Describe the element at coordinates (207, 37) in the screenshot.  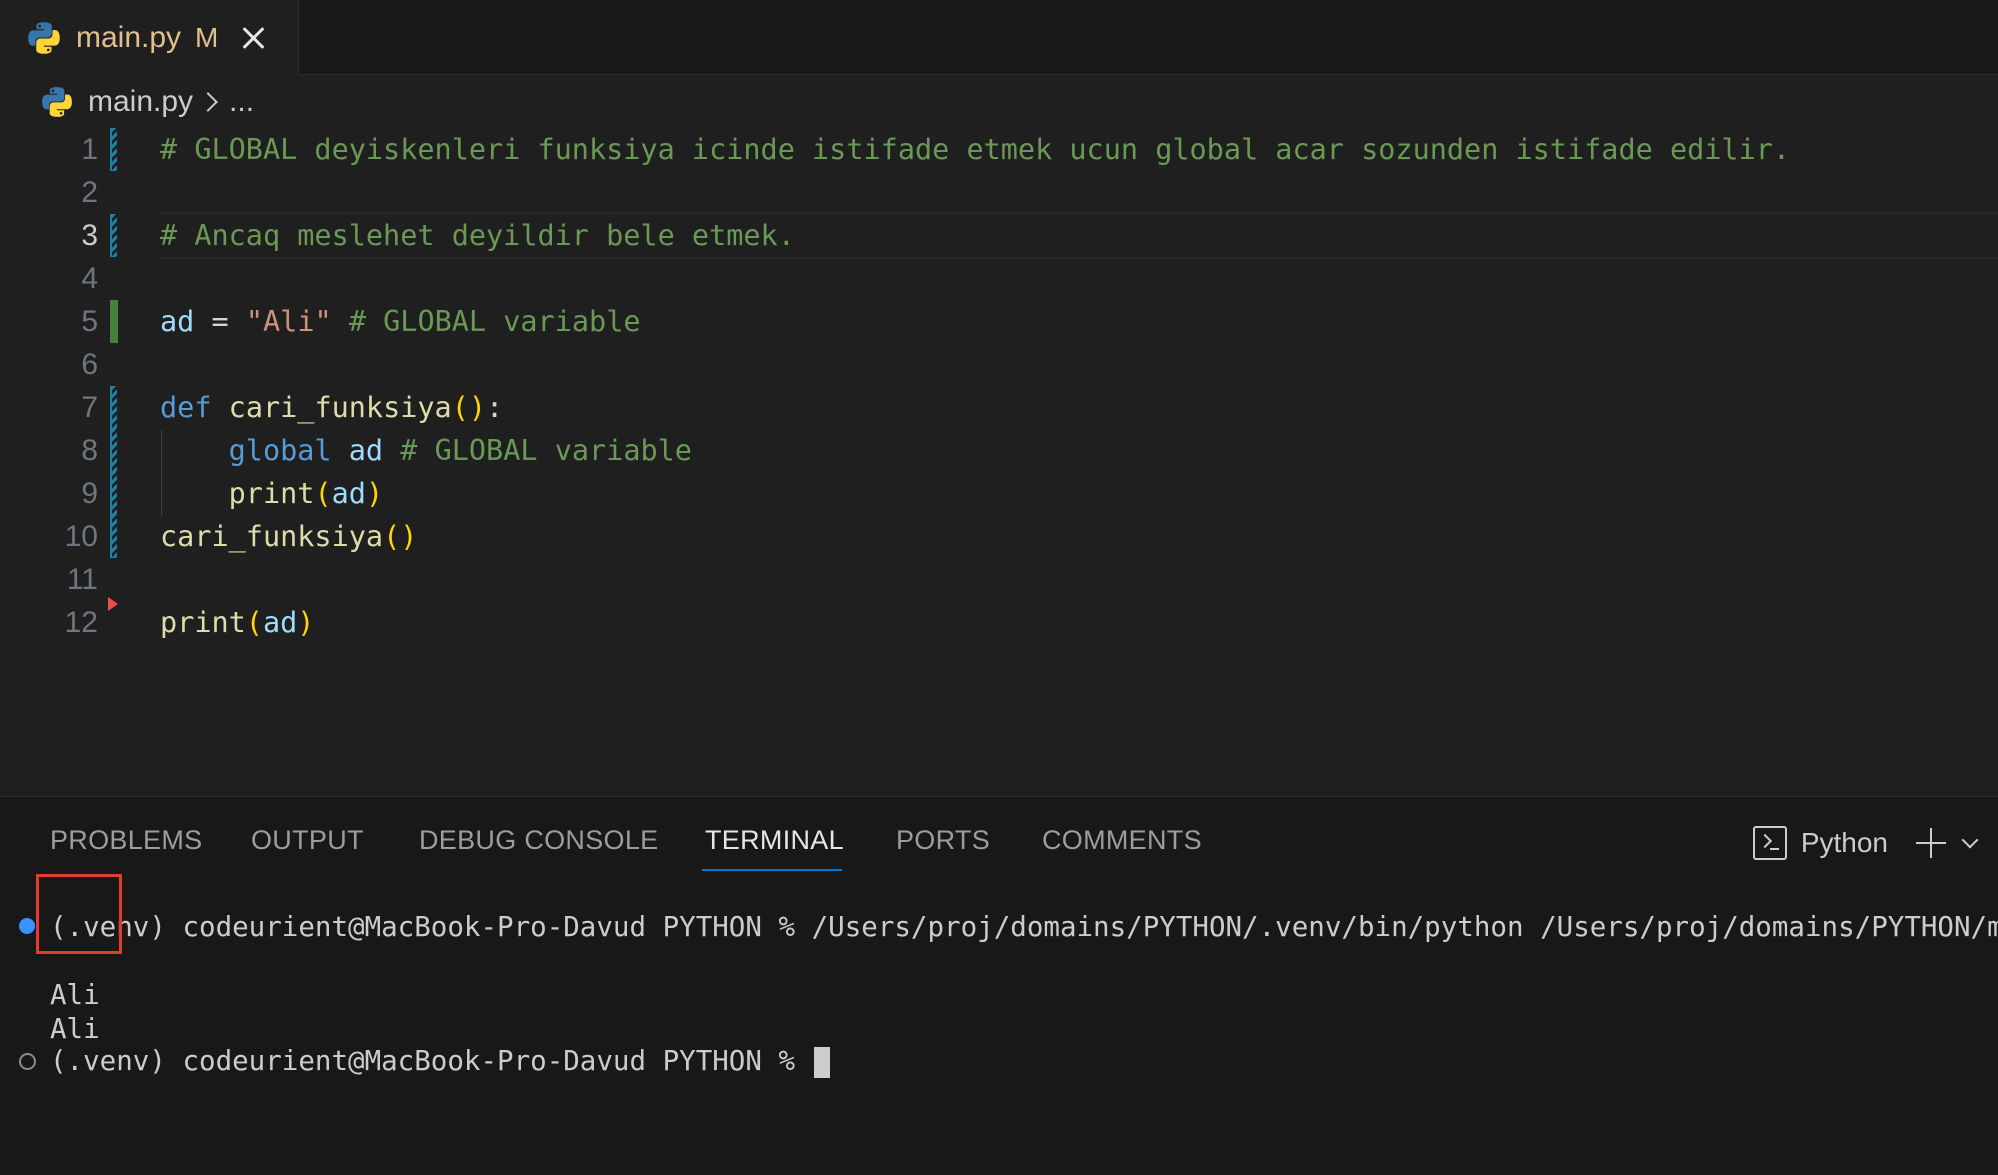
I see `modified-badge: M` at that location.